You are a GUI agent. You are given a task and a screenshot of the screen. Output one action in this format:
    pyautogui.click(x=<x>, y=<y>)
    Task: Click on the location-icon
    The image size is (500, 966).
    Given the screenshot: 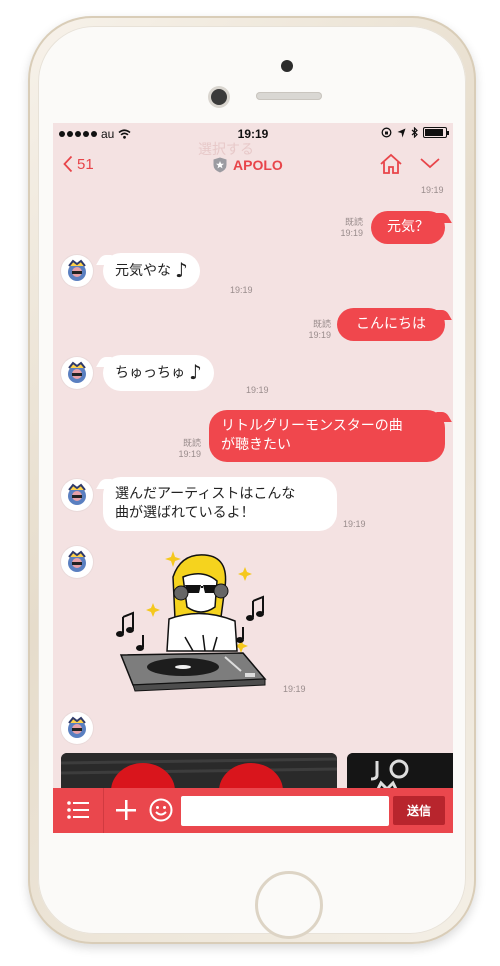 What is the action you would take?
    pyautogui.click(x=401, y=132)
    